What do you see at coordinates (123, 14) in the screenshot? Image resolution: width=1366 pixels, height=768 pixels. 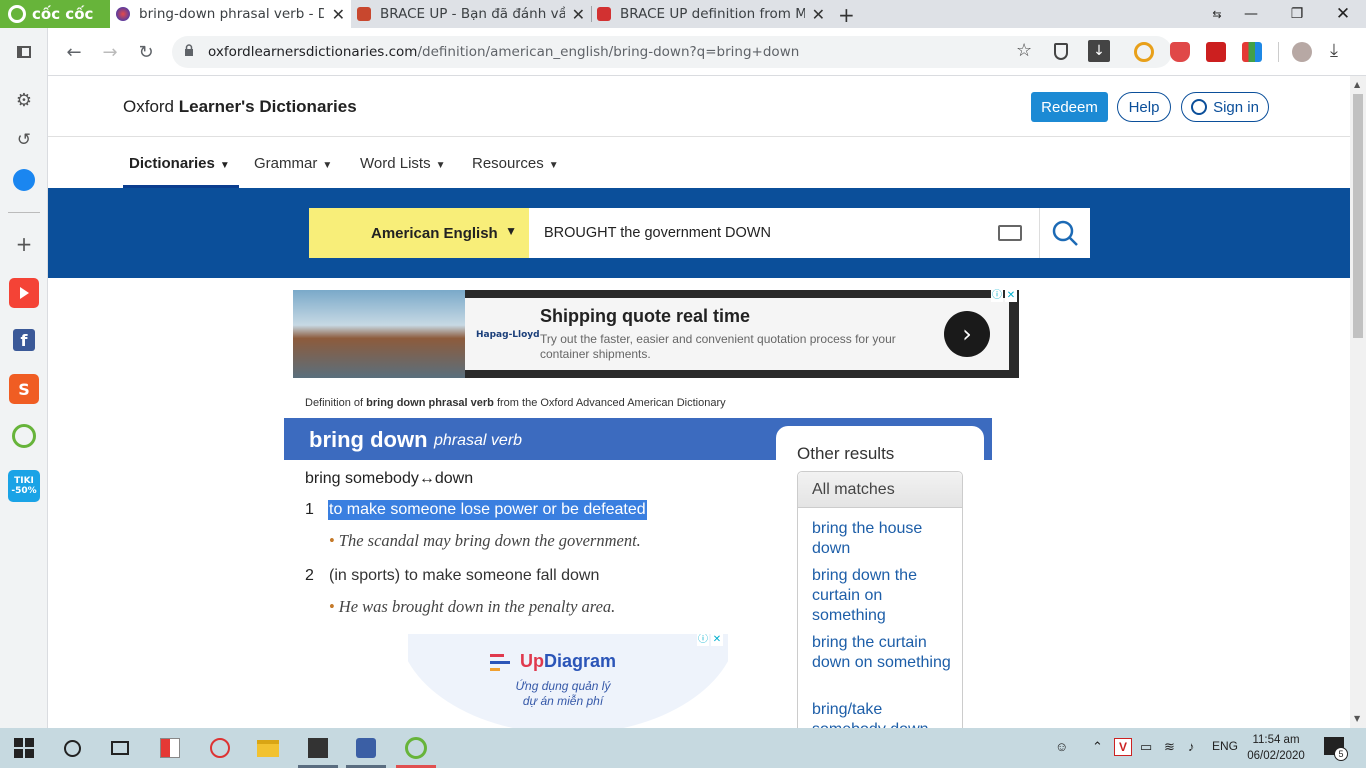 I see `oxford-favicon-icon` at bounding box center [123, 14].